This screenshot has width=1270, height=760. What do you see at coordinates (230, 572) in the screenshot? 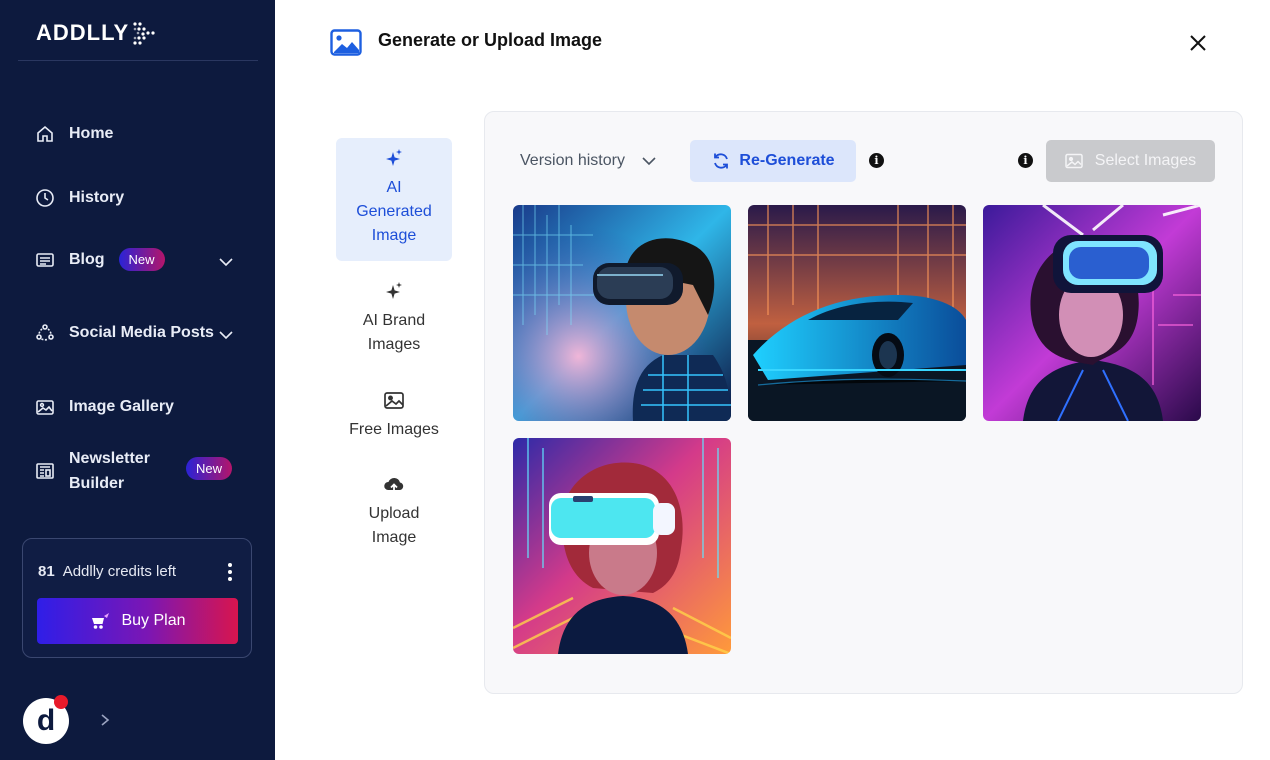
I see `more-options-icon` at bounding box center [230, 572].